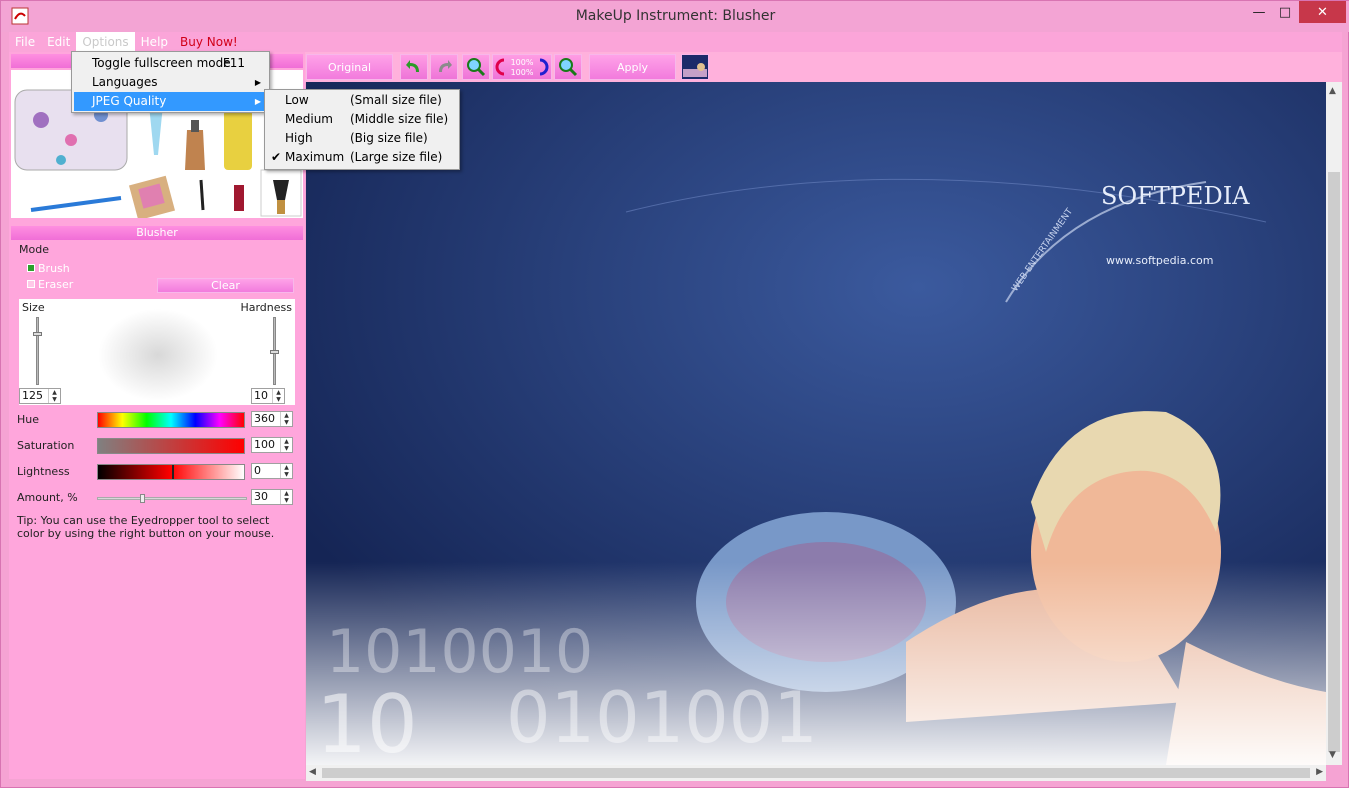 Image resolution: width=1349 pixels, height=788 pixels. Describe the element at coordinates (47, 497) in the screenshot. I see `amount-label: Amount, %` at that location.